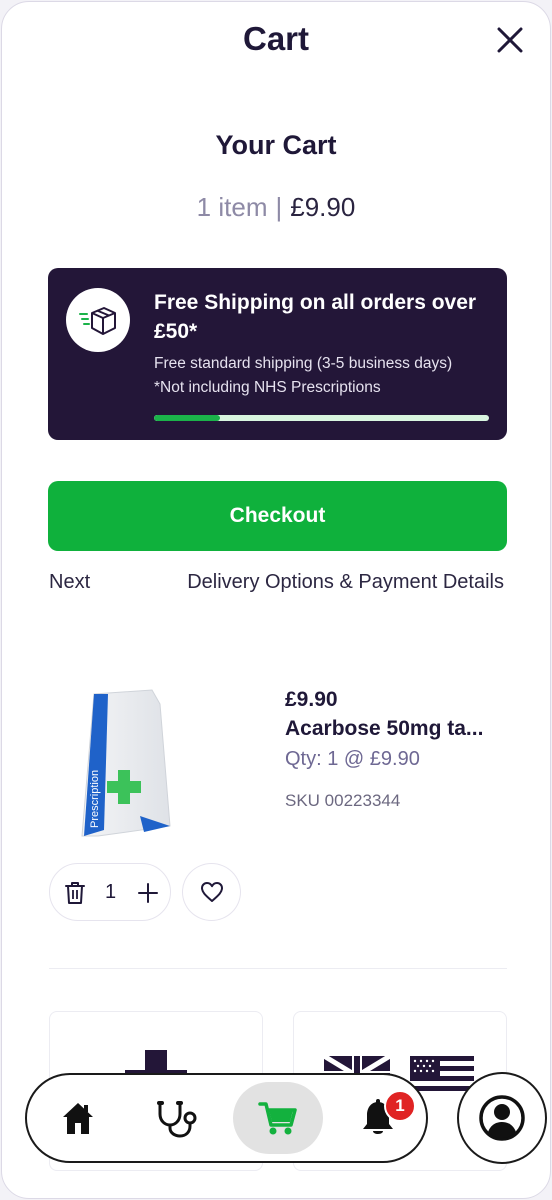 The image size is (552, 1200). I want to click on cart-summary: 1 item | £9.90, so click(276, 207).